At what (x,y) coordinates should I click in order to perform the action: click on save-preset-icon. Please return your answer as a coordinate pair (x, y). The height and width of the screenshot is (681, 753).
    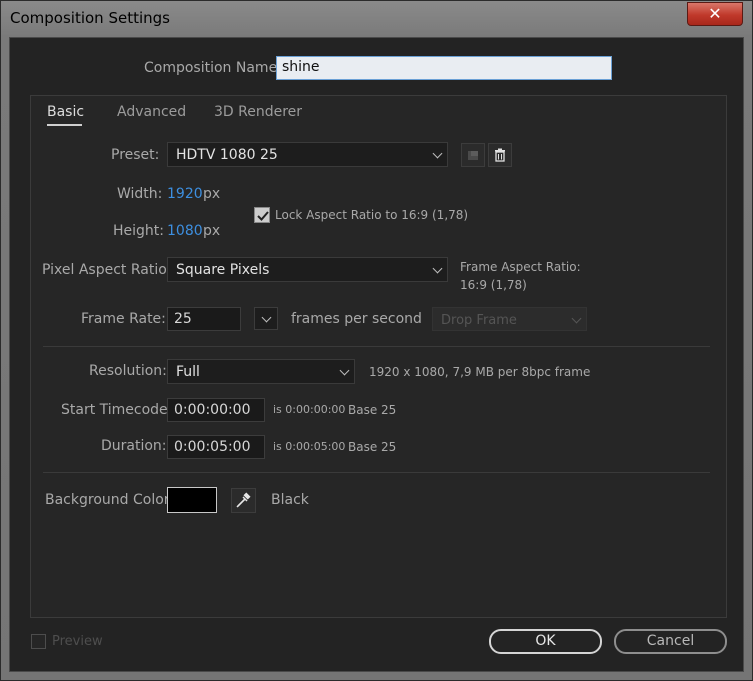
    Looking at the image, I should click on (473, 155).